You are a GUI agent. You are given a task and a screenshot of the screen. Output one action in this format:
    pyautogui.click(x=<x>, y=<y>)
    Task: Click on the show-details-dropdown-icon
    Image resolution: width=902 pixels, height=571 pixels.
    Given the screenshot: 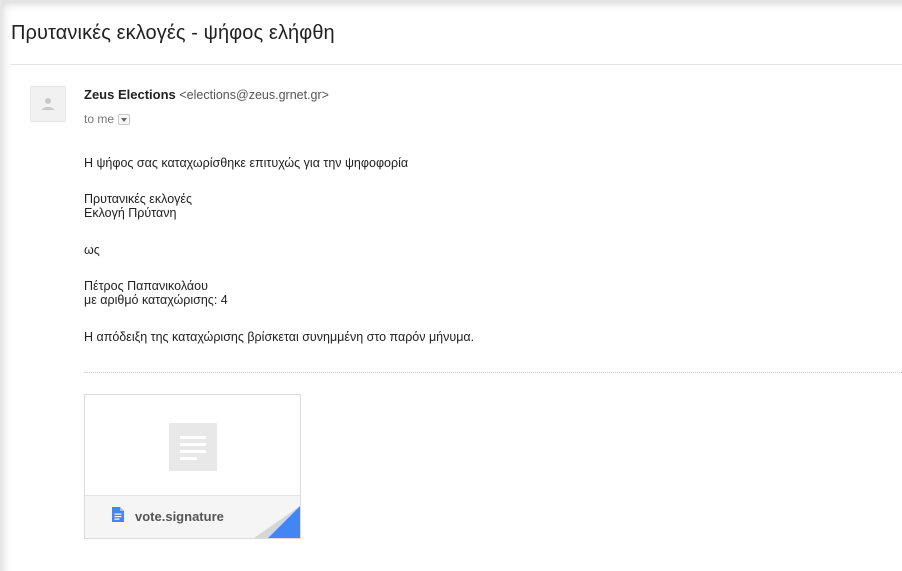 What is the action you would take?
    pyautogui.click(x=124, y=119)
    